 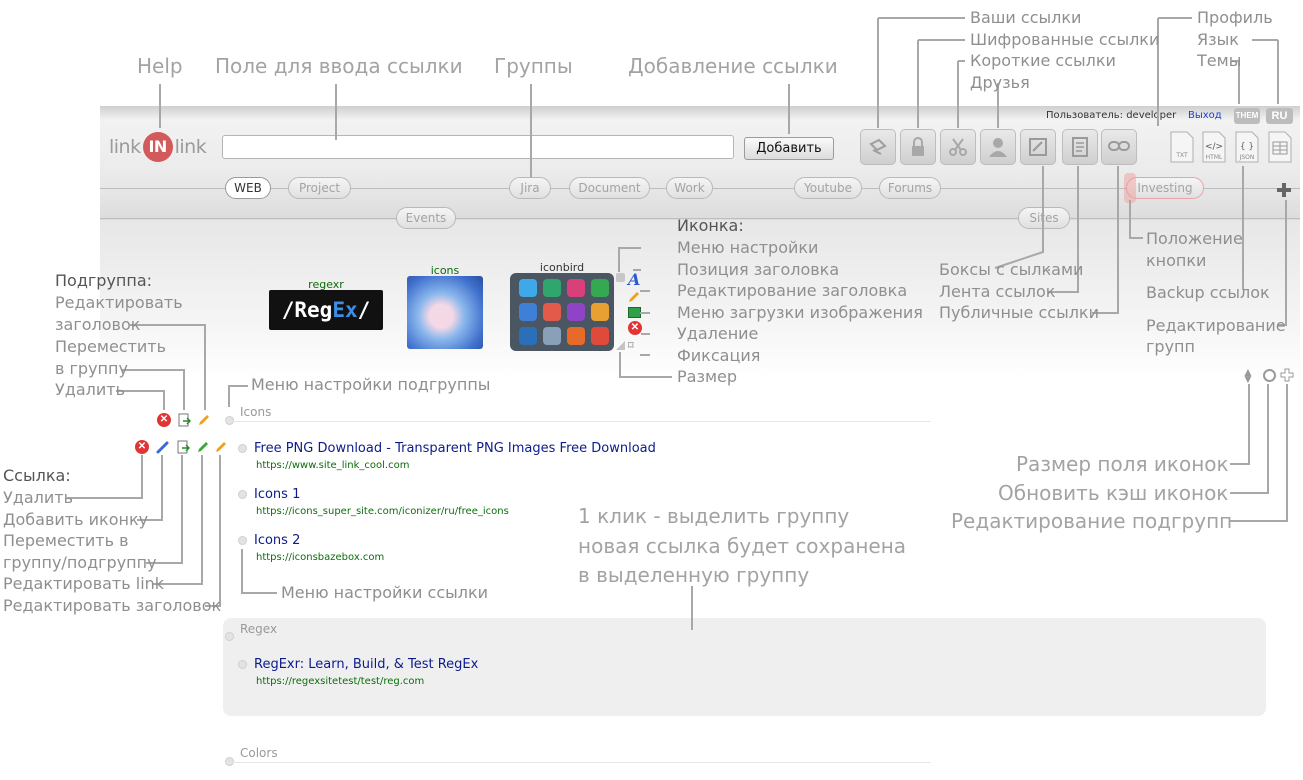 What do you see at coordinates (748, 247) in the screenshot?
I see `ann-icon-settings: Меню настройки` at bounding box center [748, 247].